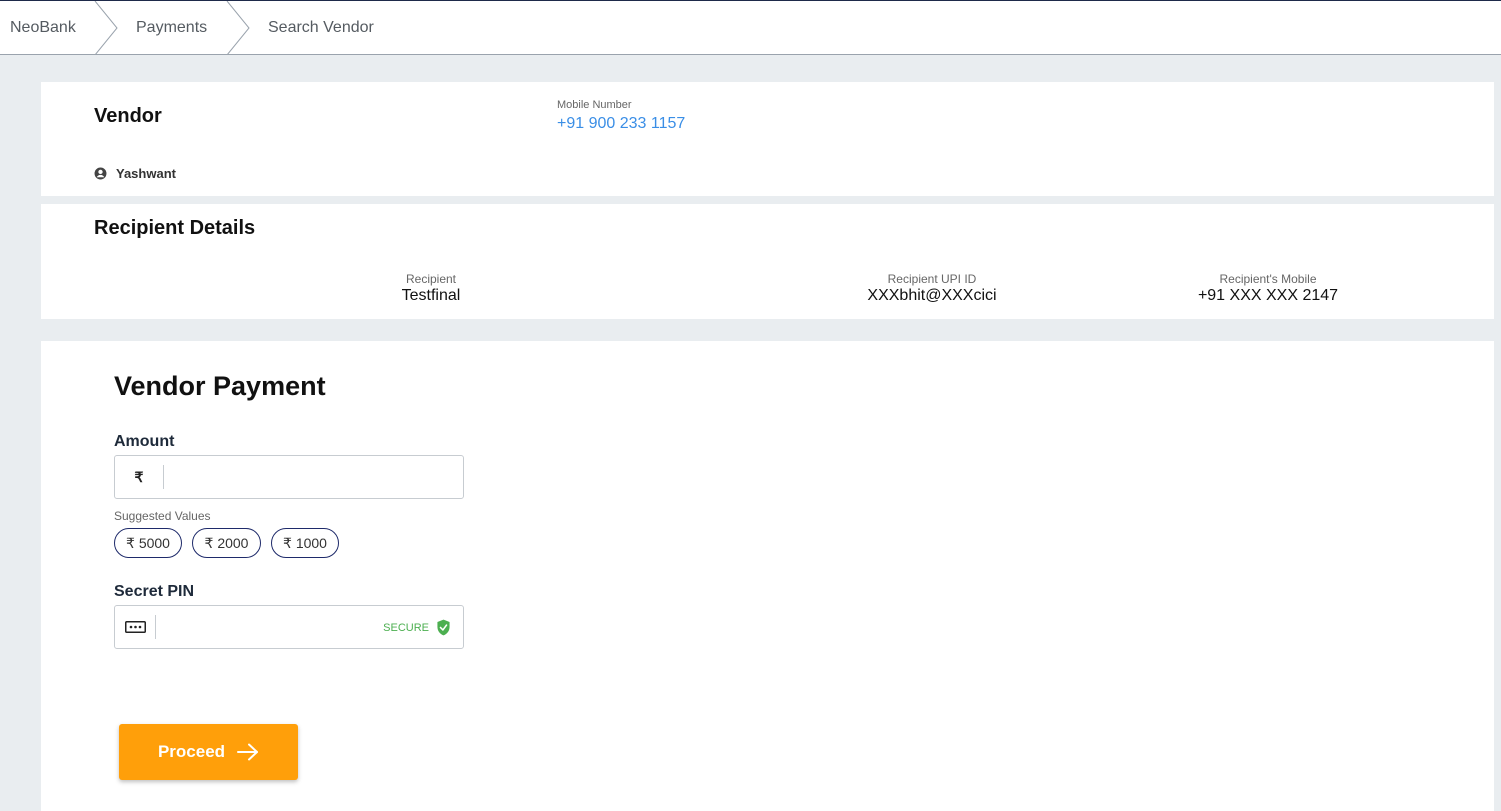 The height and width of the screenshot is (811, 1501). What do you see at coordinates (750, 27) in the screenshot?
I see `breadcrumb: NeoBank Payments Search Vendor` at bounding box center [750, 27].